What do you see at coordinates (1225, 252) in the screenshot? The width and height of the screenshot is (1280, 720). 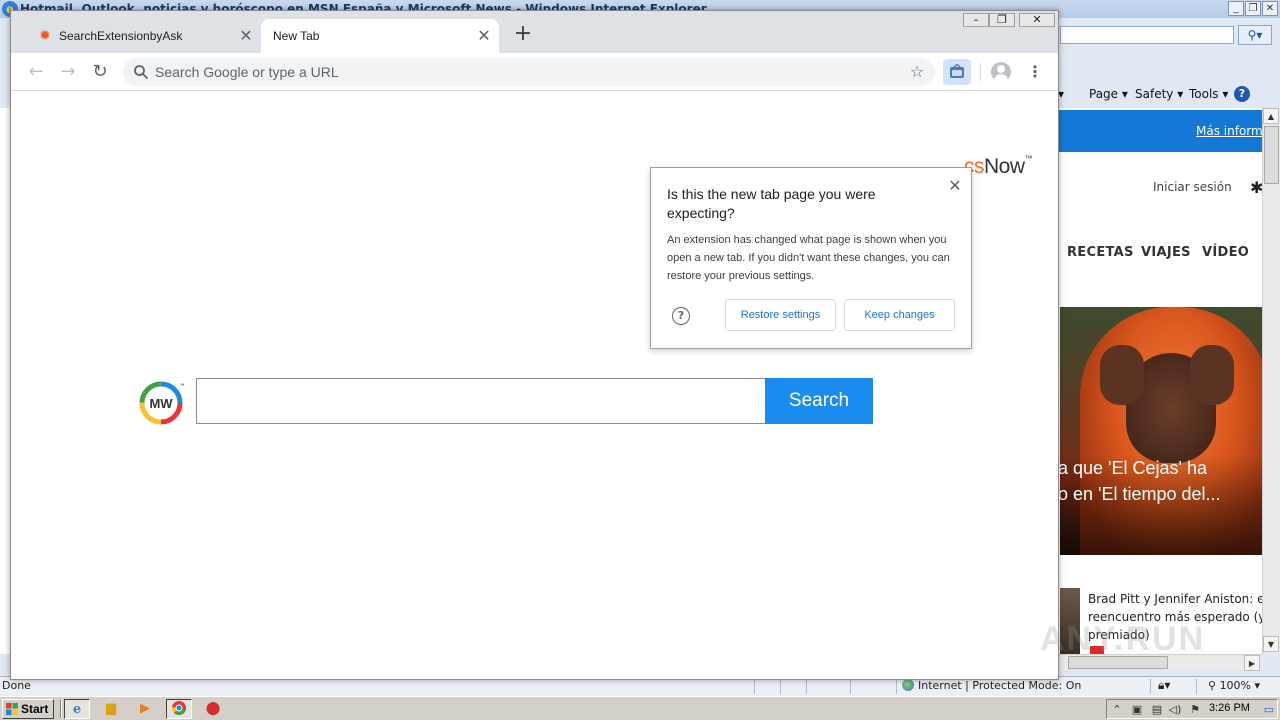 I see `msn-nav-video: VÍDEO` at bounding box center [1225, 252].